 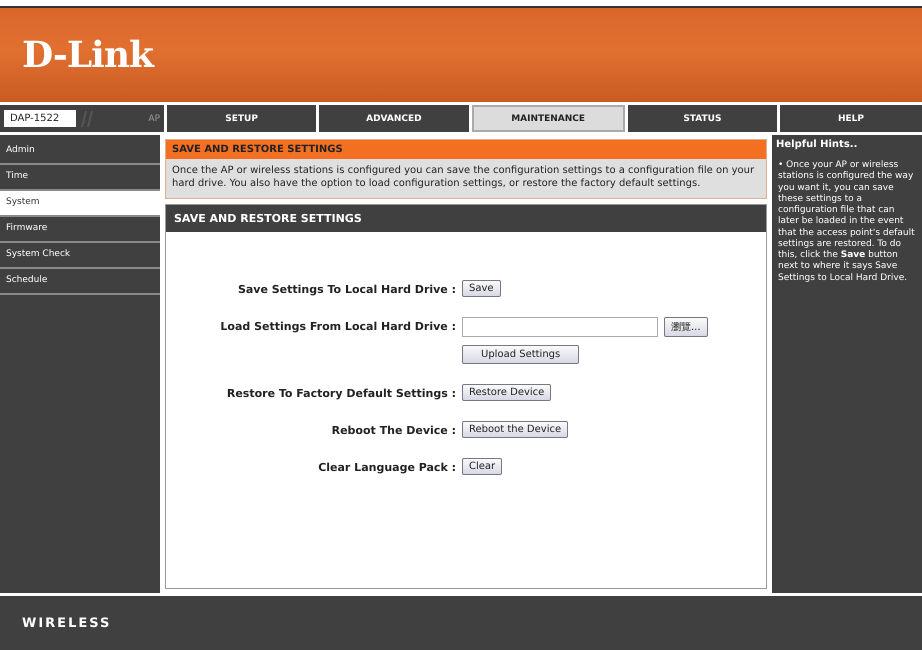 I want to click on action-button: Save, so click(x=481, y=288).